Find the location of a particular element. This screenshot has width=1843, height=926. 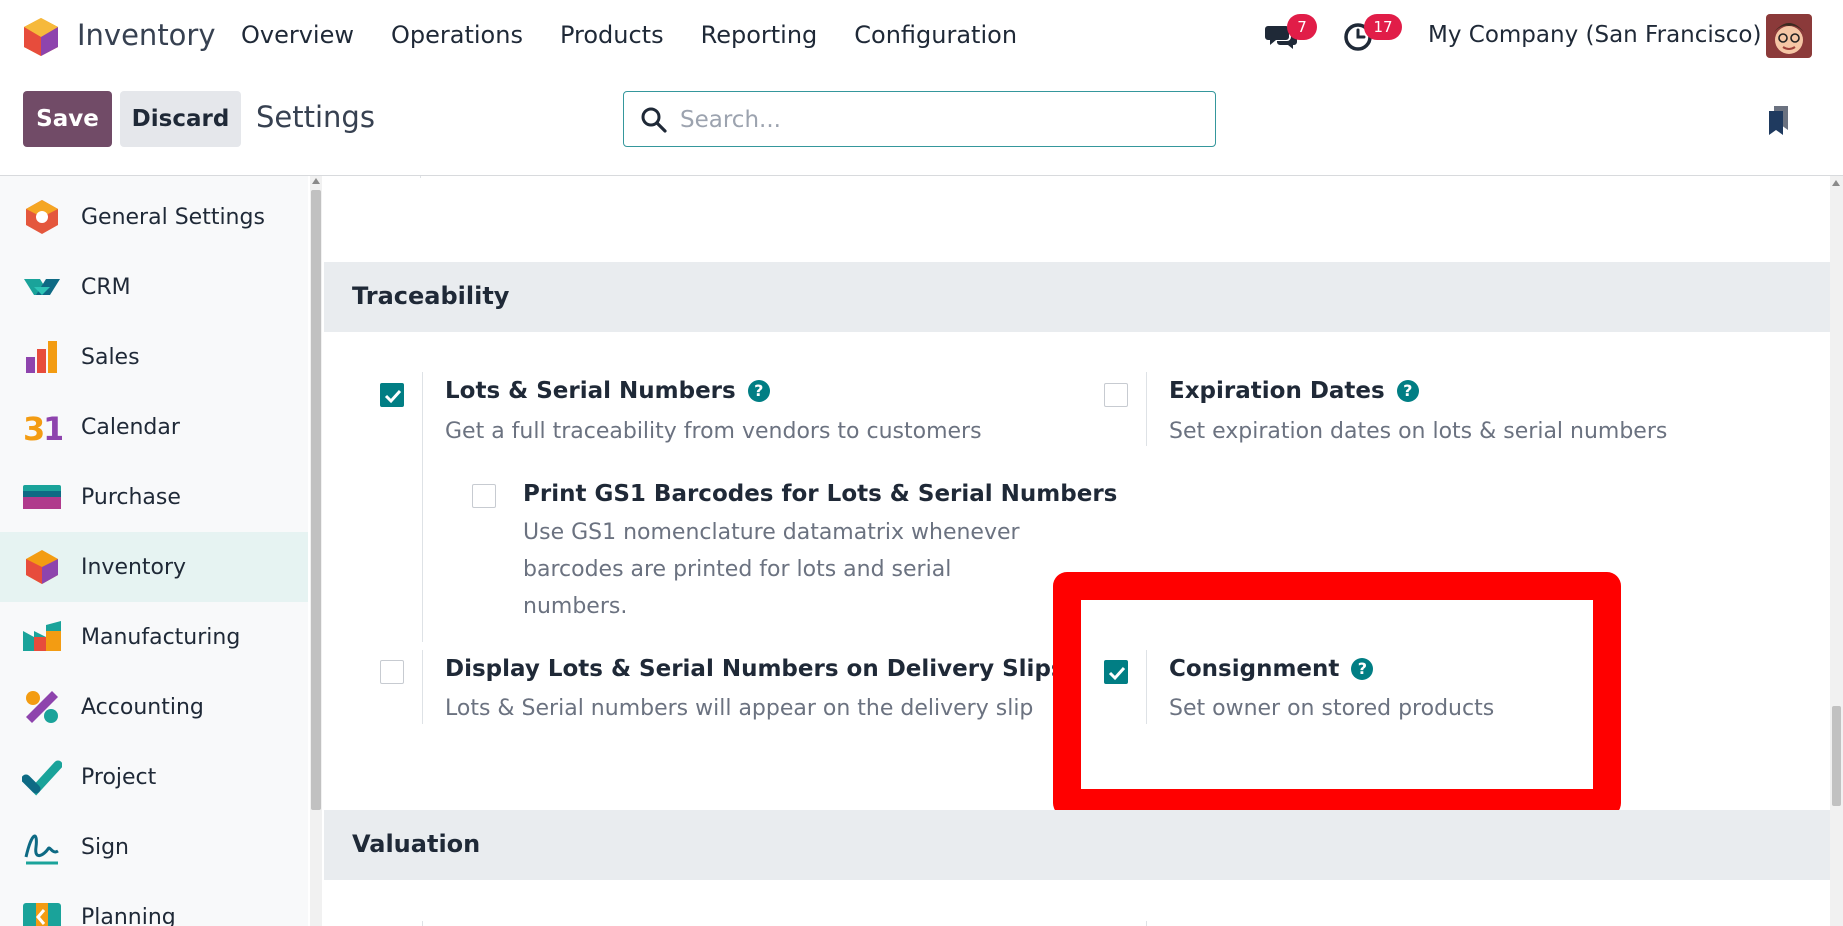

calendar-icon: 3 1 is located at coordinates (42, 428).